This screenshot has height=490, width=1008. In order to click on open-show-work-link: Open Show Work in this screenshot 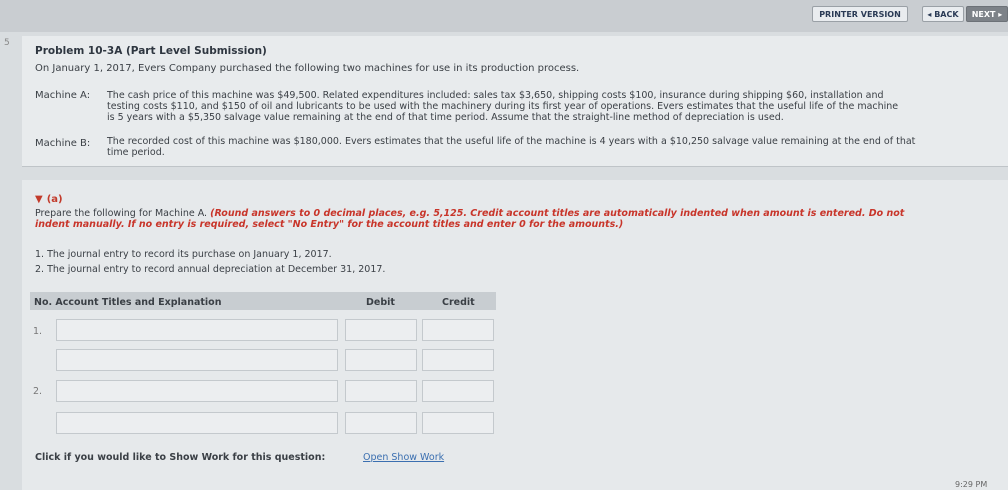, I will do `click(403, 458)`.